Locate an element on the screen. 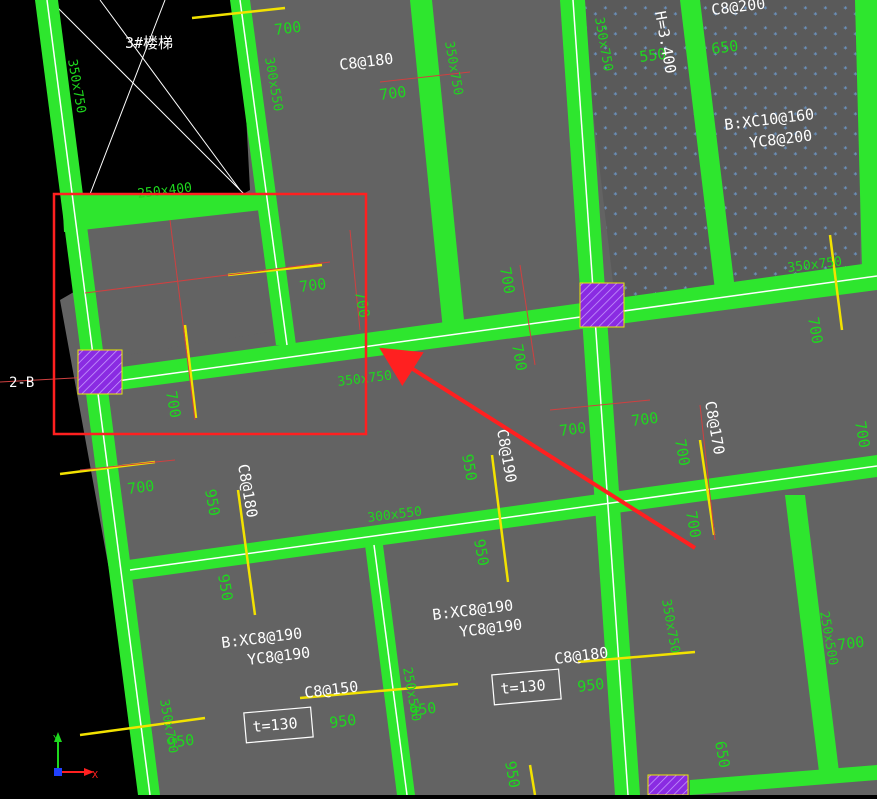 Image resolution: width=877 pixels, height=799 pixels. dim-label: 650 is located at coordinates (724, 47).